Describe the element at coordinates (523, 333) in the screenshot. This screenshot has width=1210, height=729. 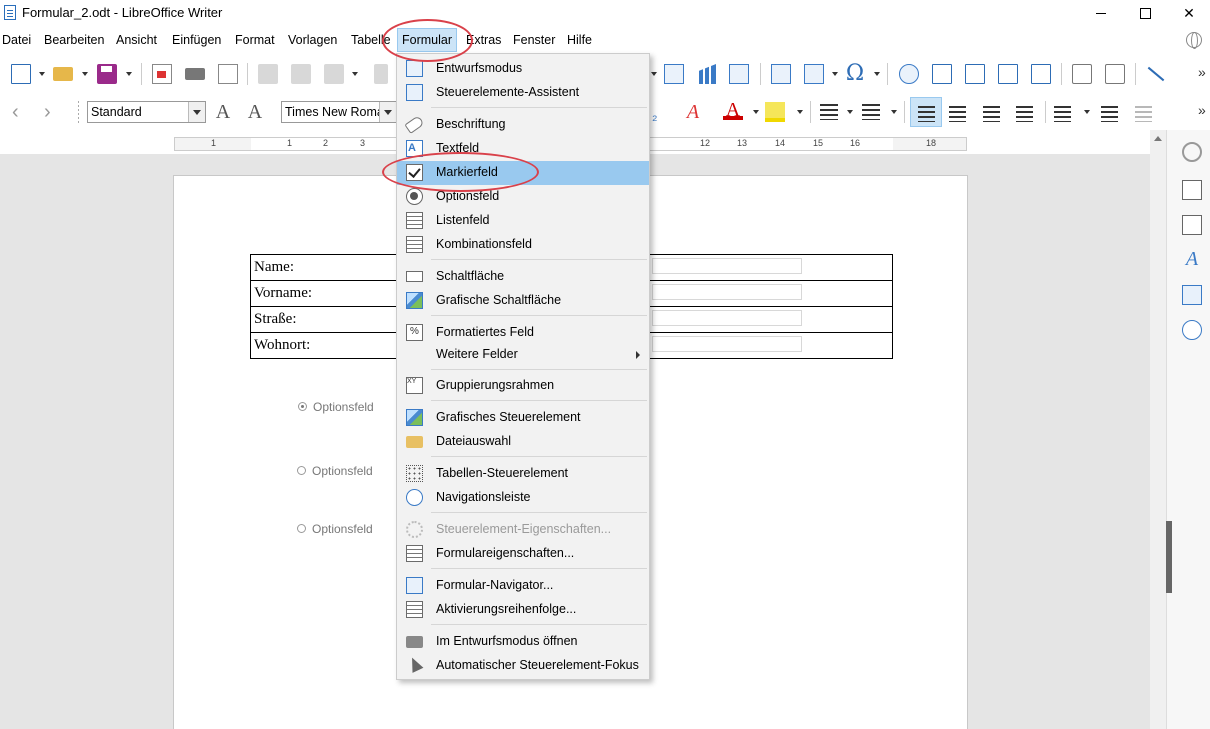
I see `menu-item-formatiertes-feld: % Formatiertes Feld` at that location.